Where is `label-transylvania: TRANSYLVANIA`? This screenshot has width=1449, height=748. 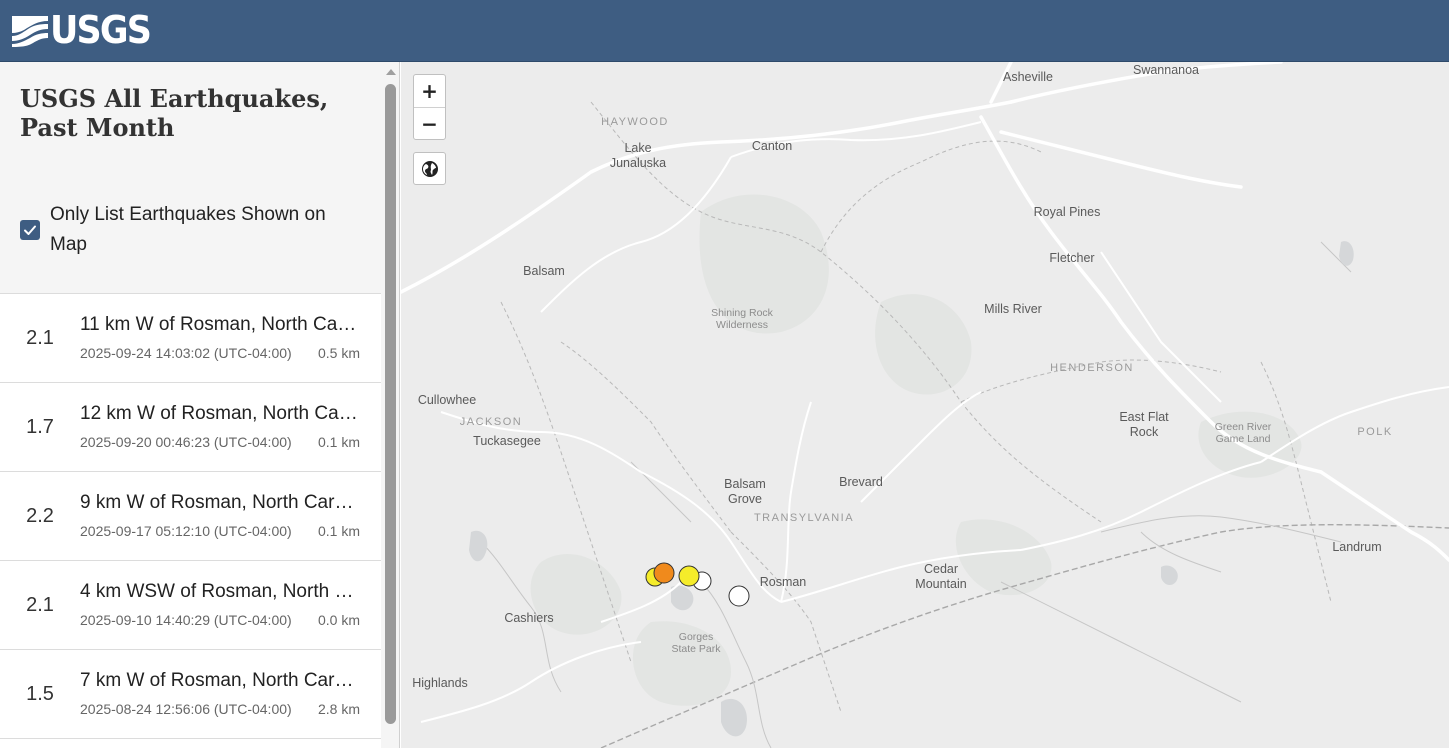
label-transylvania: TRANSYLVANIA is located at coordinates (804, 518).